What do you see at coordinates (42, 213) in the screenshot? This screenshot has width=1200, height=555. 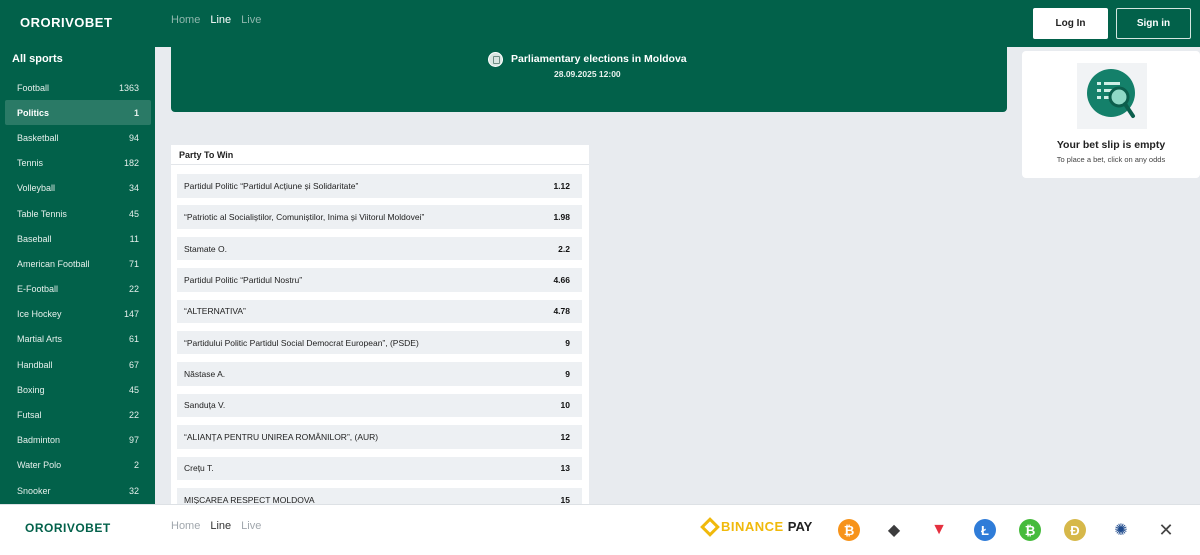 I see `sidebar-item-label: Table Tennis` at bounding box center [42, 213].